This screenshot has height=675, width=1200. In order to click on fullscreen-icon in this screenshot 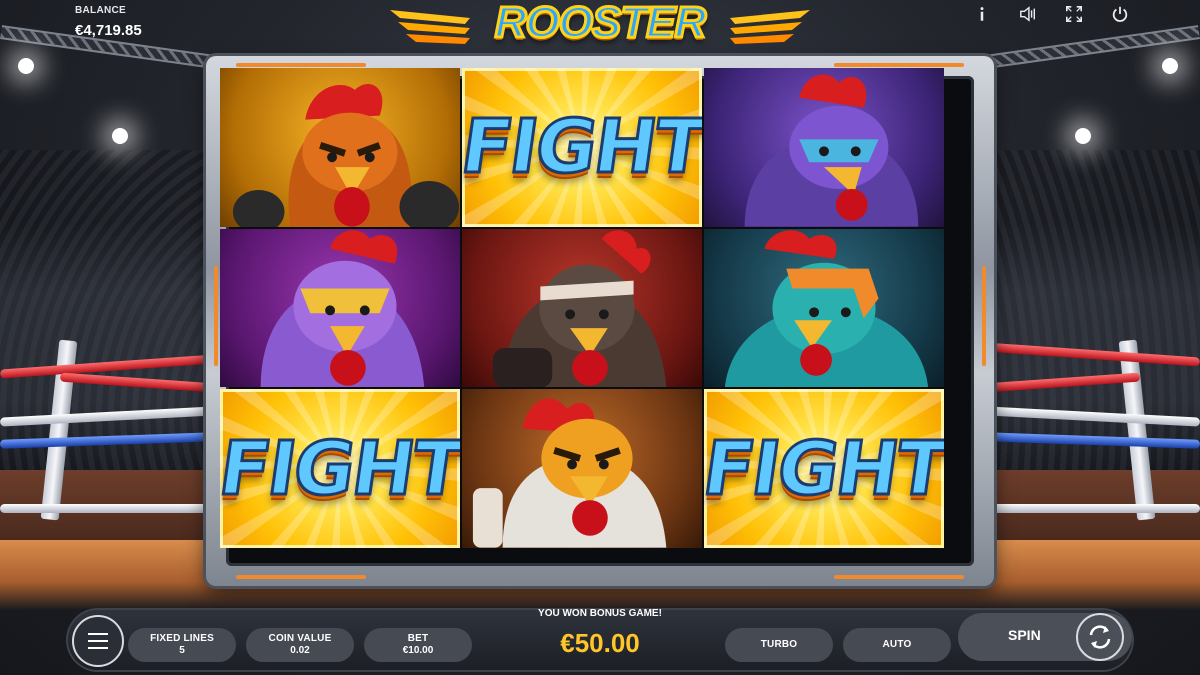, I will do `click(1074, 14)`.